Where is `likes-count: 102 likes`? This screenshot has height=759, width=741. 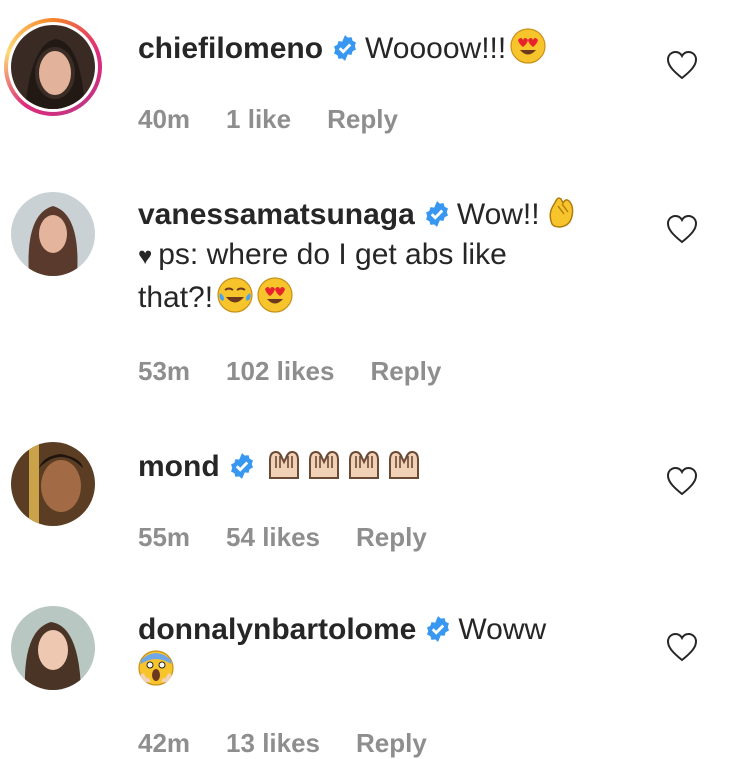 likes-count: 102 likes is located at coordinates (280, 371).